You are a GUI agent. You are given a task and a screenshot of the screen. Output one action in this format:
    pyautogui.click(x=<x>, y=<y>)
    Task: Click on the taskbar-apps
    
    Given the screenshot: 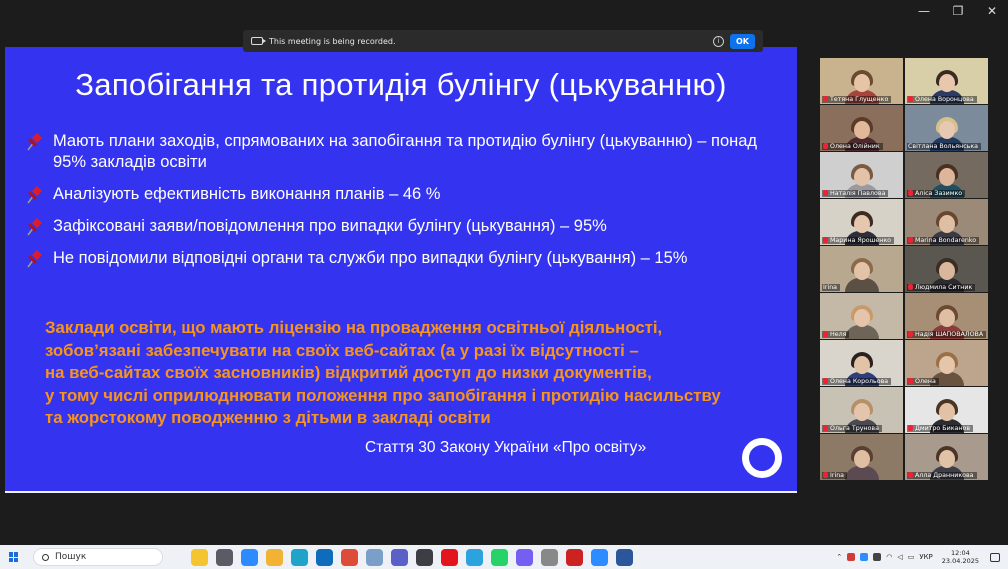 What is the action you would take?
    pyautogui.click(x=412, y=557)
    